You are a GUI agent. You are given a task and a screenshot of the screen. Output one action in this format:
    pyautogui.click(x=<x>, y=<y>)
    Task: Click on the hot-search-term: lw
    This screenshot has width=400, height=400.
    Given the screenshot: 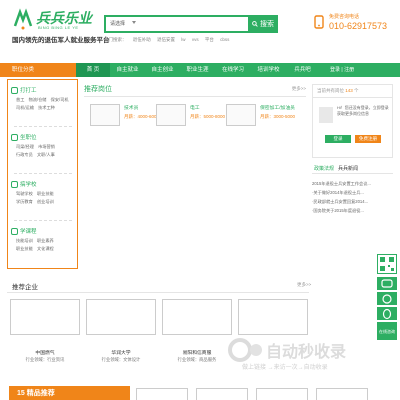 What is the action you would take?
    pyautogui.click(x=183, y=39)
    